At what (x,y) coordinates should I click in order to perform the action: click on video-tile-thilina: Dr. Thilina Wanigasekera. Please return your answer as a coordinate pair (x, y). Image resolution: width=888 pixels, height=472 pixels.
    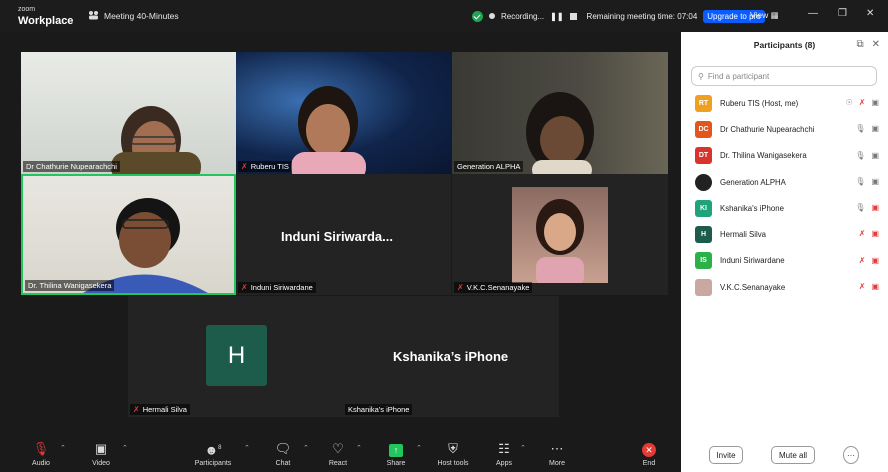
    Looking at the image, I should click on (128, 234).